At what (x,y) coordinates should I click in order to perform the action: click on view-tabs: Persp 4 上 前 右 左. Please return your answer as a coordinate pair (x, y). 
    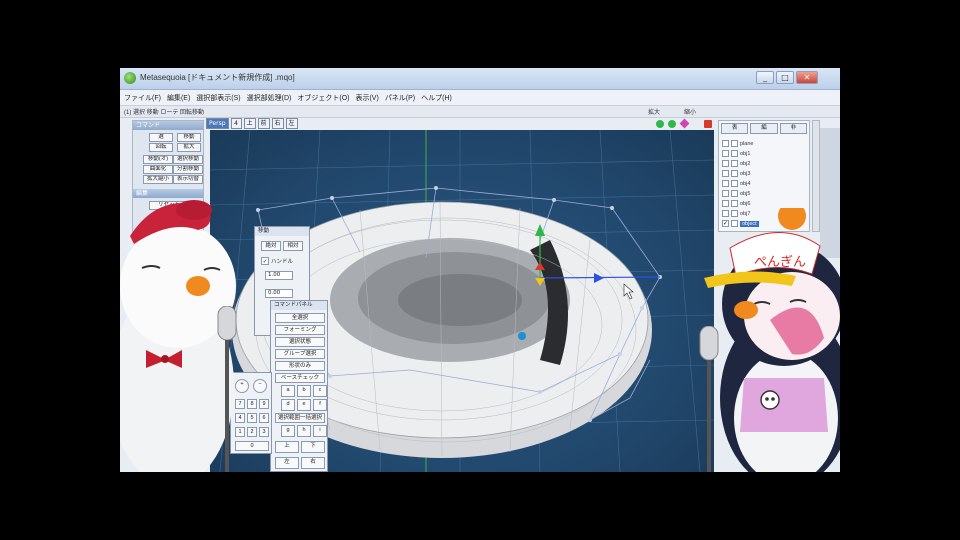
    Looking at the image, I should click on (252, 123).